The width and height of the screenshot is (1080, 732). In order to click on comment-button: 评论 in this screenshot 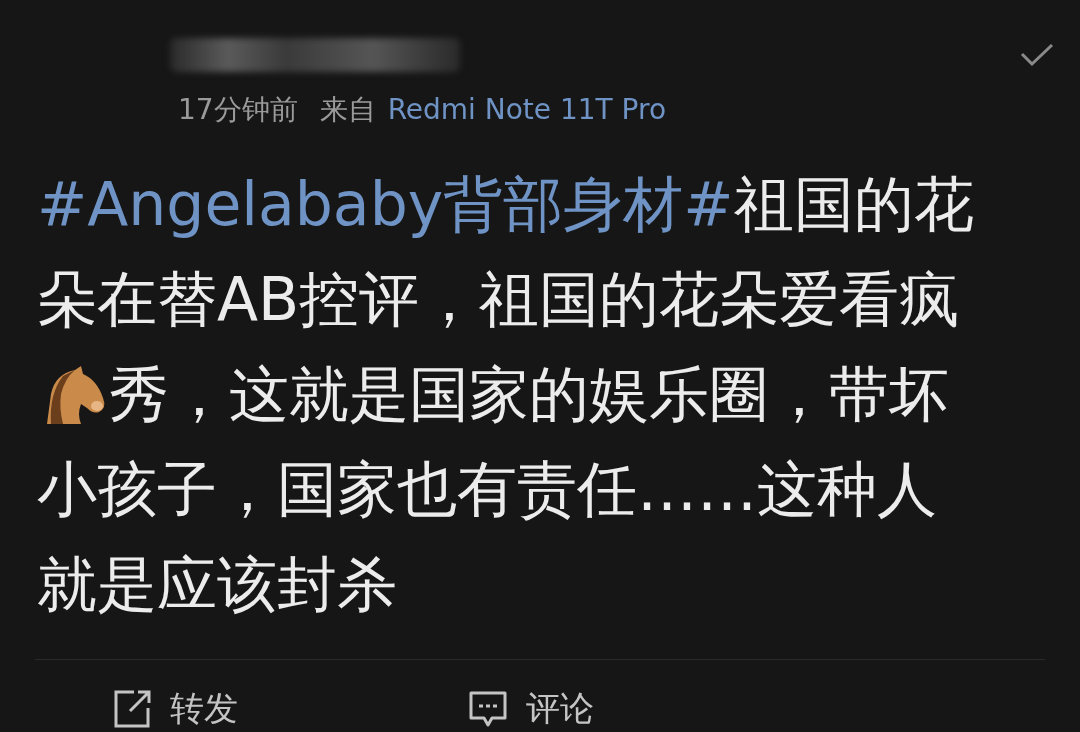, I will do `click(531, 709)`.